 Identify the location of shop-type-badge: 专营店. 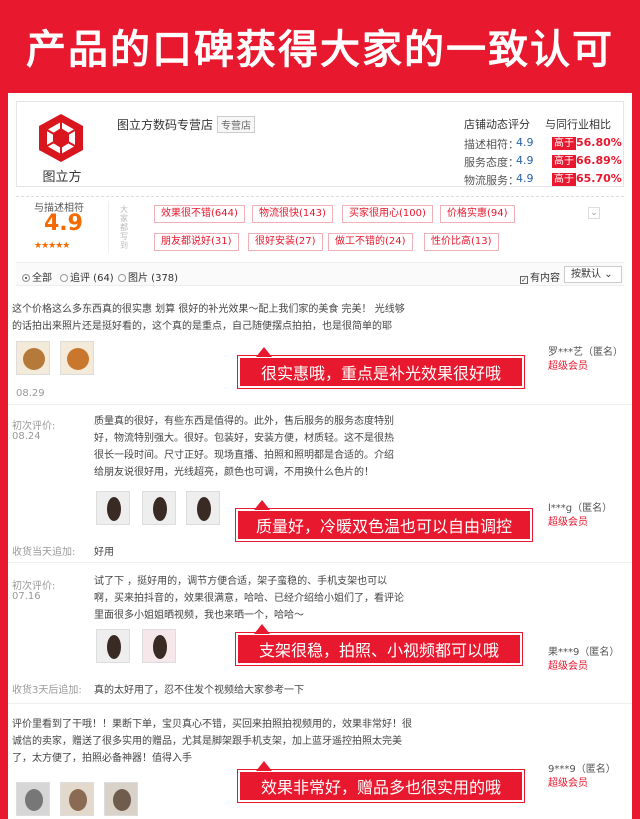
(236, 124).